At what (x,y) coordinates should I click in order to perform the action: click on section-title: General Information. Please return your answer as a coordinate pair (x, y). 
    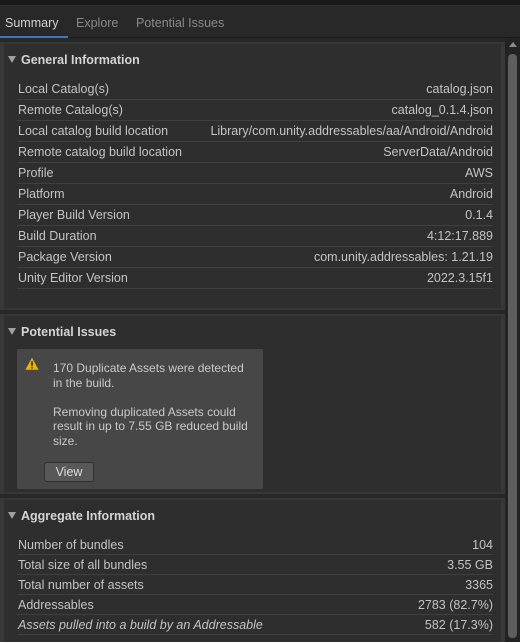
    Looking at the image, I should click on (80, 60).